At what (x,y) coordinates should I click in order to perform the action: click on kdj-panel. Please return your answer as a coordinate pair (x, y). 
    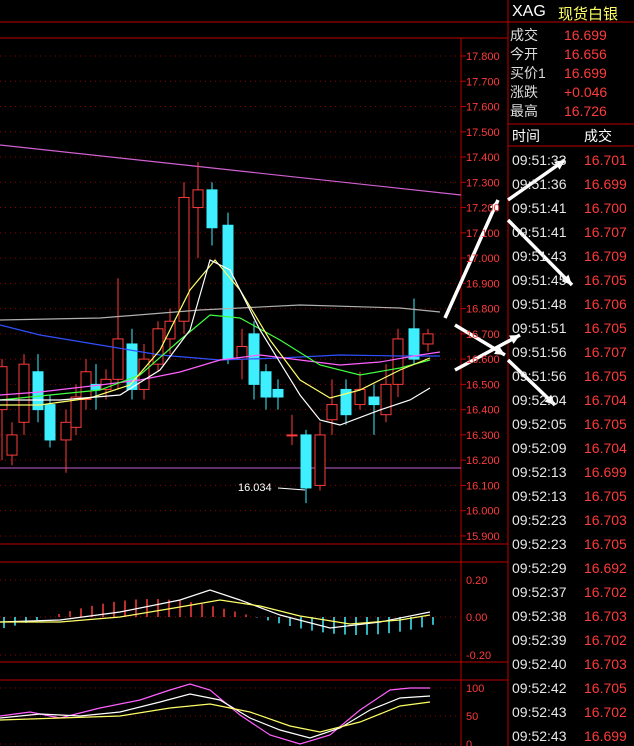
    Looking at the image, I should click on (215, 714).